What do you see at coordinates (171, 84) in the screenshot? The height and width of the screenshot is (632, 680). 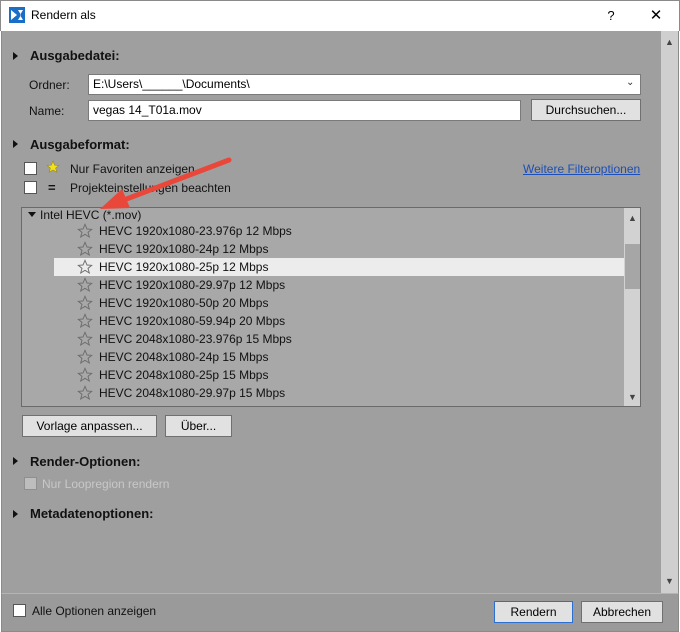 I see `folder-value: E:\Users\______\Documents\` at bounding box center [171, 84].